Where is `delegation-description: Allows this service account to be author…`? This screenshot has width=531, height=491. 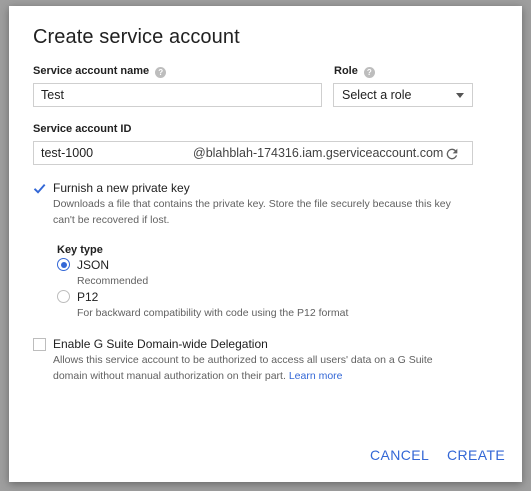
delegation-description: Allows this service account to be author… is located at coordinates (243, 368).